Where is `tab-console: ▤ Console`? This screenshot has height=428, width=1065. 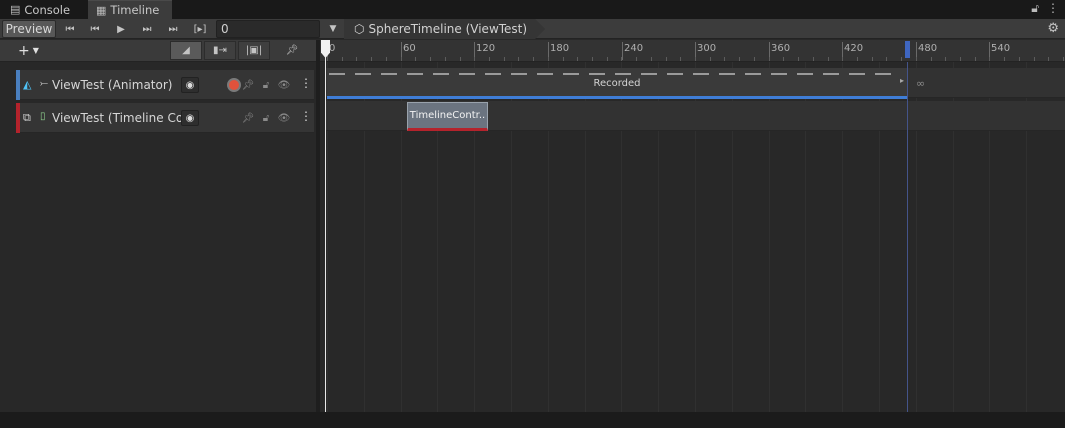 tab-console: ▤ Console is located at coordinates (43, 9).